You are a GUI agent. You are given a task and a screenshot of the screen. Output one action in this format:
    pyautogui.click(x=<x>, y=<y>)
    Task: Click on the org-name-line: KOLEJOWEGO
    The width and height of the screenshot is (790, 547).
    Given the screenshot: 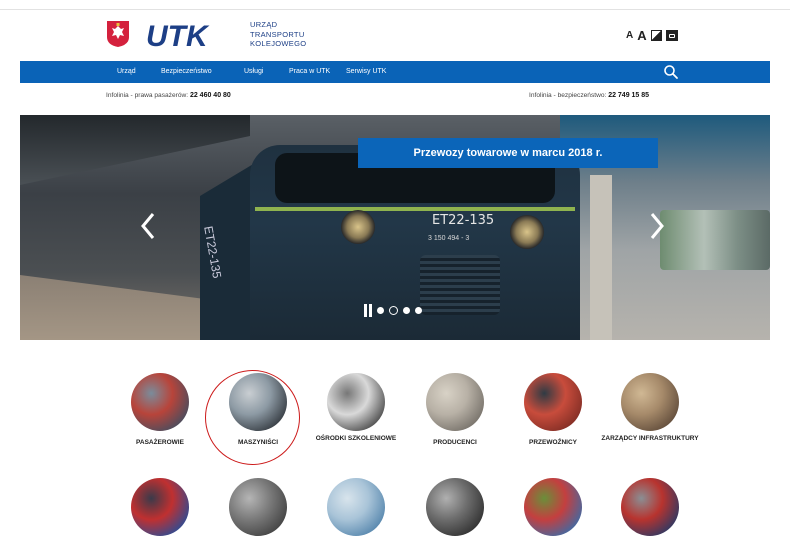 What is the action you would take?
    pyautogui.click(x=278, y=43)
    